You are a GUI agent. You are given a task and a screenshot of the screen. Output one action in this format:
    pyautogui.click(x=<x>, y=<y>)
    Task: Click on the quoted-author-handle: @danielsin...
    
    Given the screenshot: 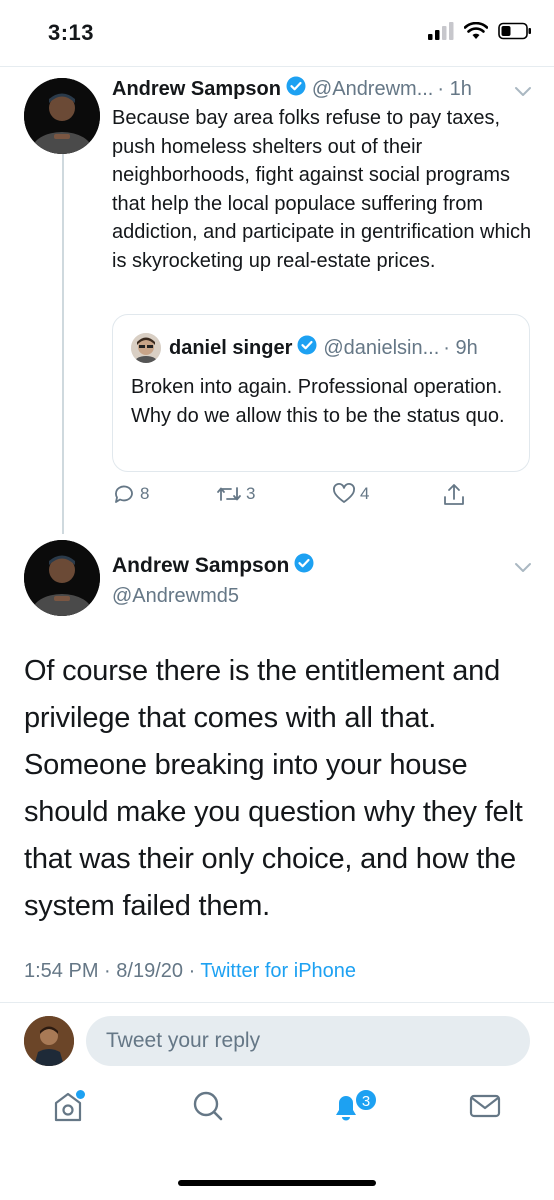 What is the action you would take?
    pyautogui.click(x=381, y=347)
    